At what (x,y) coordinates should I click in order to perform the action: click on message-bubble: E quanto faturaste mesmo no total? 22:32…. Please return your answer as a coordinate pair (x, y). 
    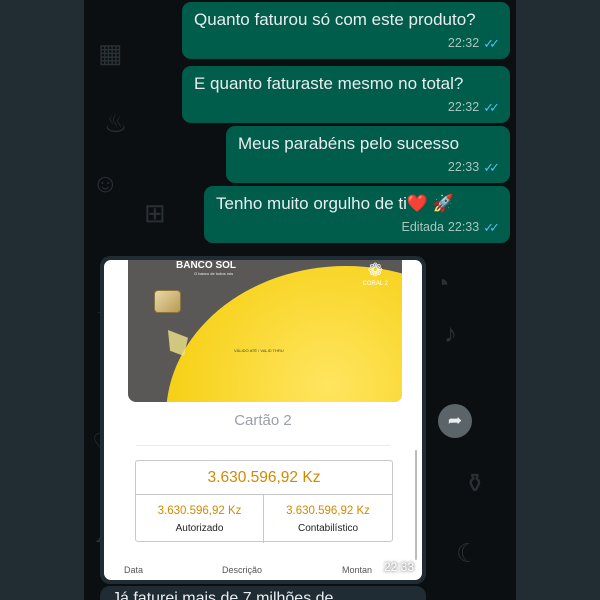
    Looking at the image, I should click on (346, 94).